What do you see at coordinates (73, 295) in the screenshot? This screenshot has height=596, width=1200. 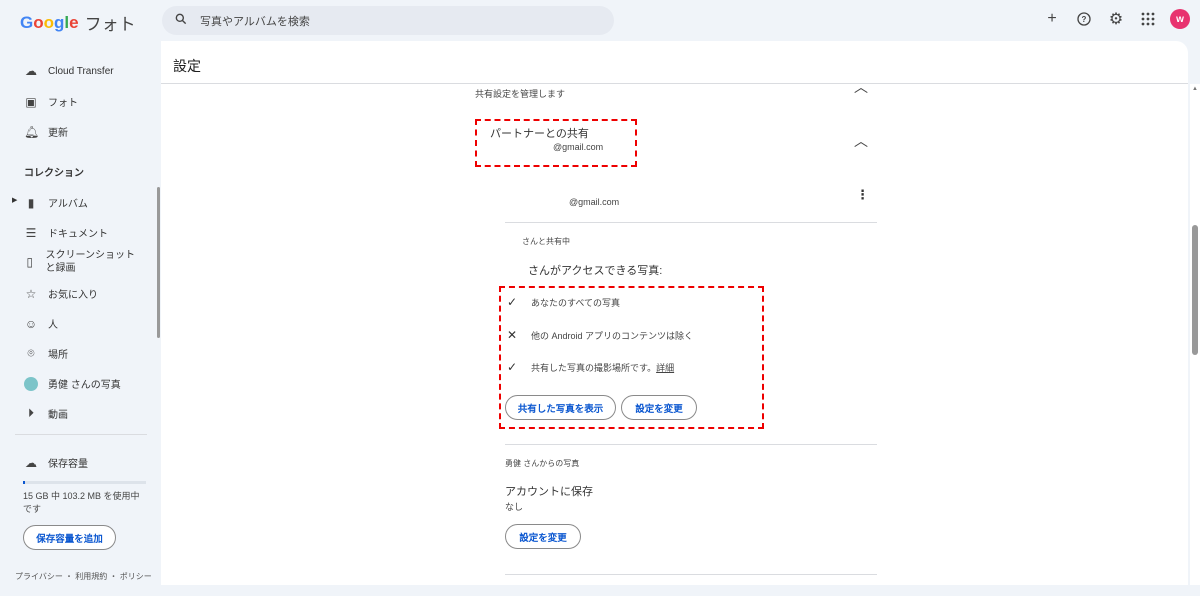 I see `sidebar-item-label: お気に入り` at bounding box center [73, 295].